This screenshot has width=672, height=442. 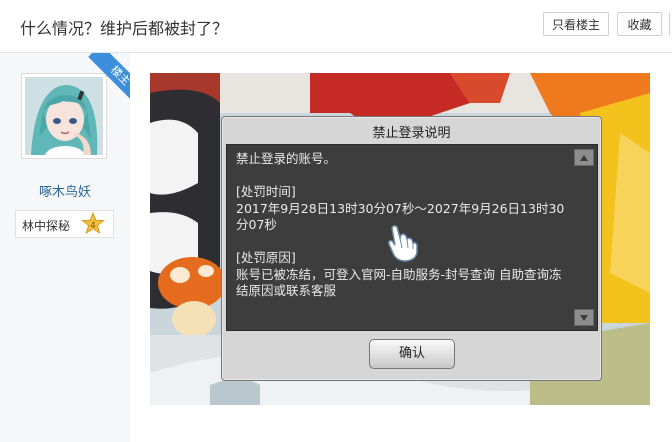 What do you see at coordinates (411, 133) in the screenshot?
I see `dialog-title: 禁止登录说明` at bounding box center [411, 133].